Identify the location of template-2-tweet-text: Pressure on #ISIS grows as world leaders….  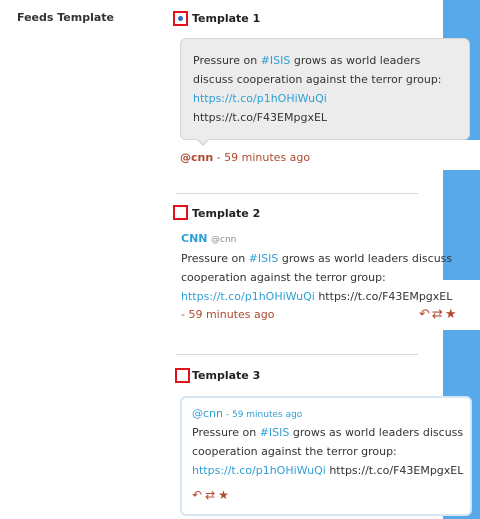
(321, 277).